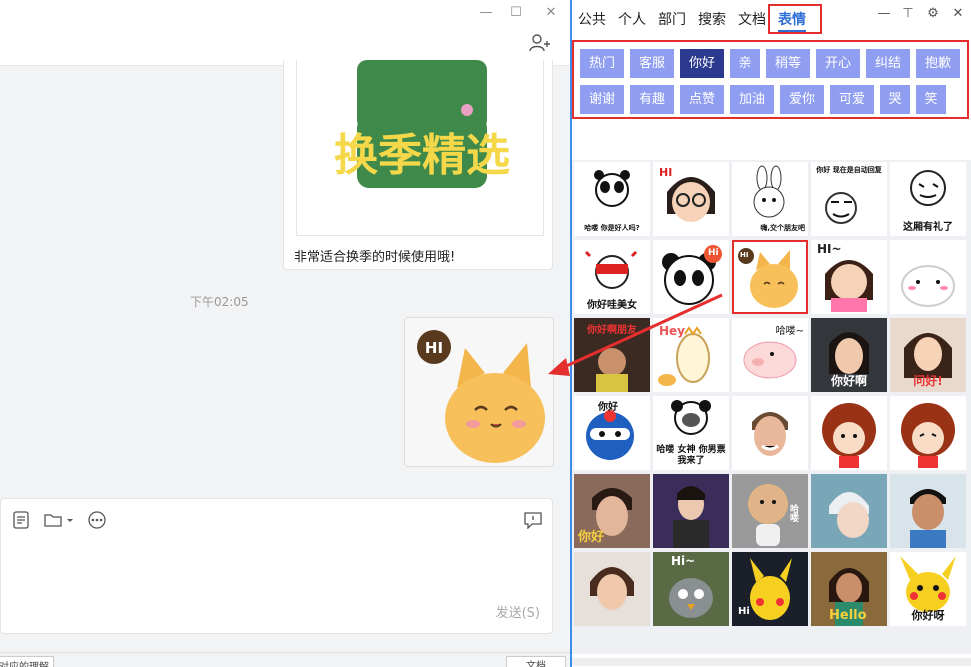 Image resolution: width=971 pixels, height=667 pixels. Describe the element at coordinates (770, 277) in the screenshot. I see `sticker-cat-hi-selected: HI` at that location.